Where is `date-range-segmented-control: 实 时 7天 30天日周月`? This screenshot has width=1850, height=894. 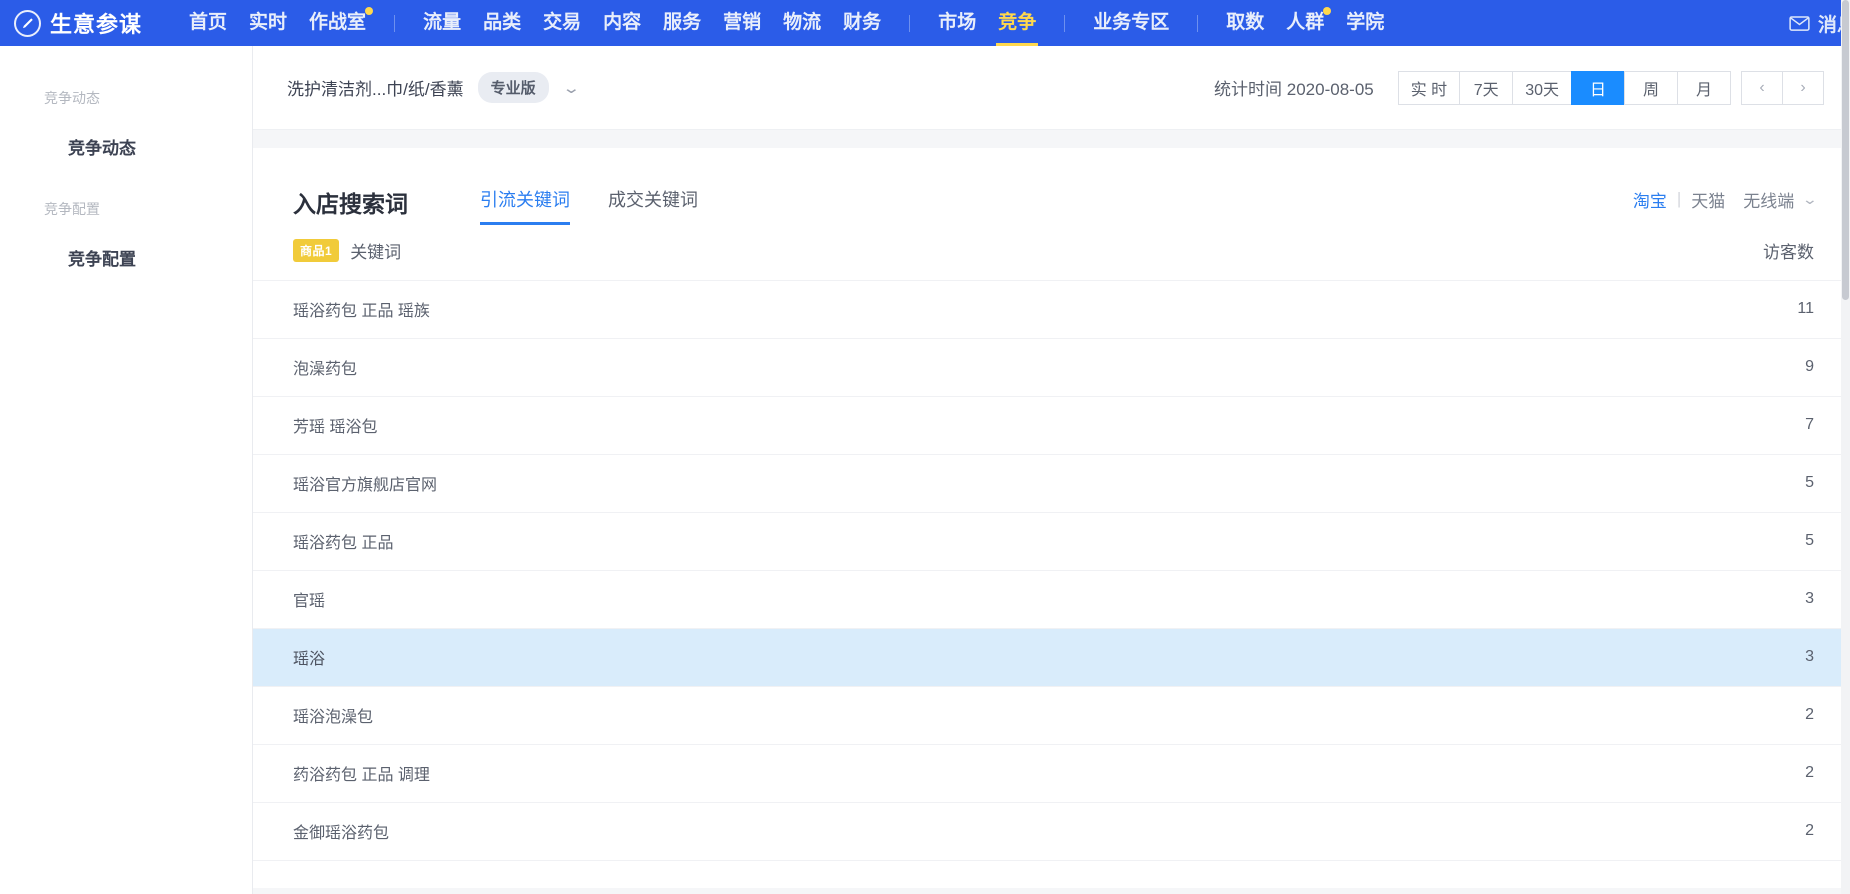 date-range-segmented-control: 实 时 7天 30天日周月 is located at coordinates (1564, 87).